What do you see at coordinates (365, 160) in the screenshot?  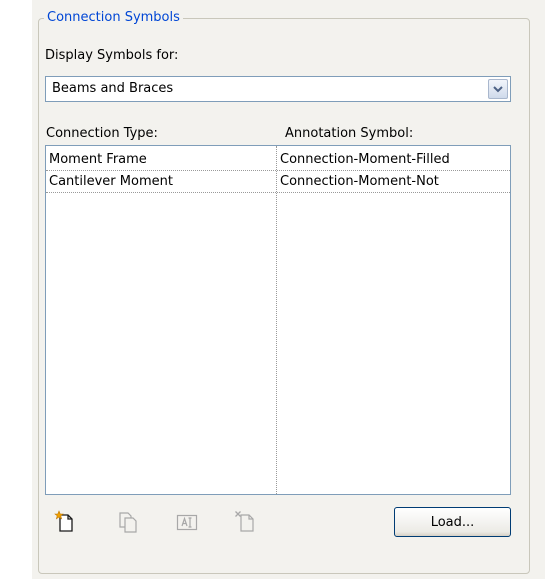 I see `annotation-symbol-cell: Connection-Moment-Filled` at bounding box center [365, 160].